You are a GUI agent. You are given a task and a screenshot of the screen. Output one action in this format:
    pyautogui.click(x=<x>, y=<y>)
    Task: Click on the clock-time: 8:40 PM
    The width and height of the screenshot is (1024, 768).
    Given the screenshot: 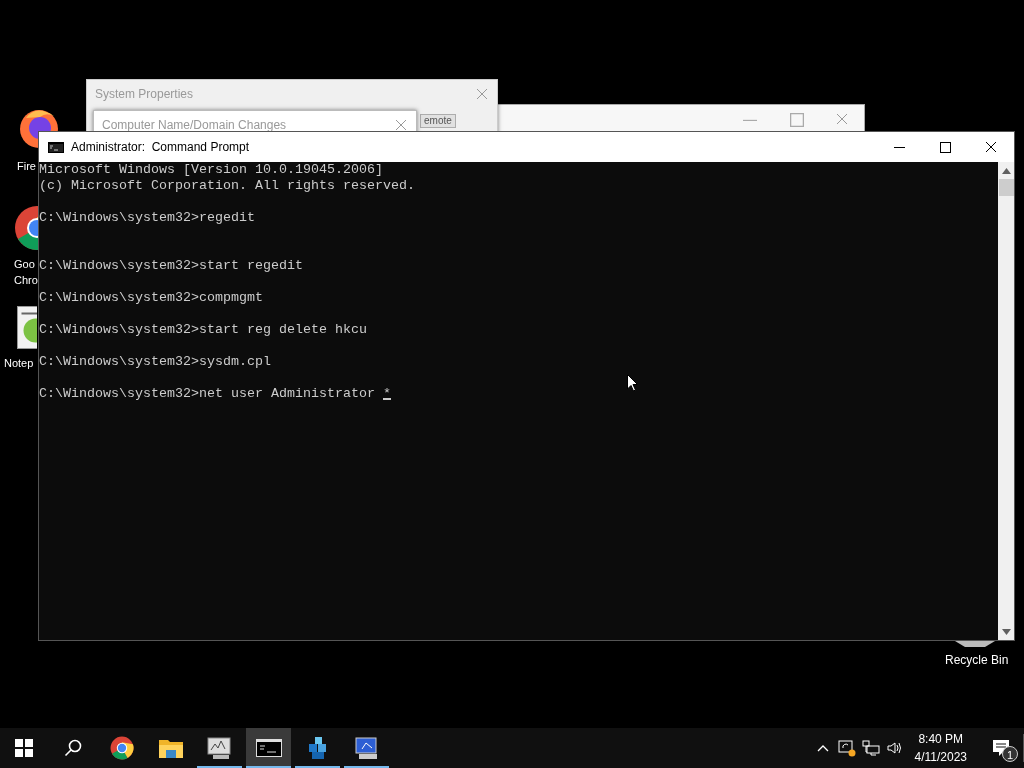 What is the action you would take?
    pyautogui.click(x=941, y=739)
    